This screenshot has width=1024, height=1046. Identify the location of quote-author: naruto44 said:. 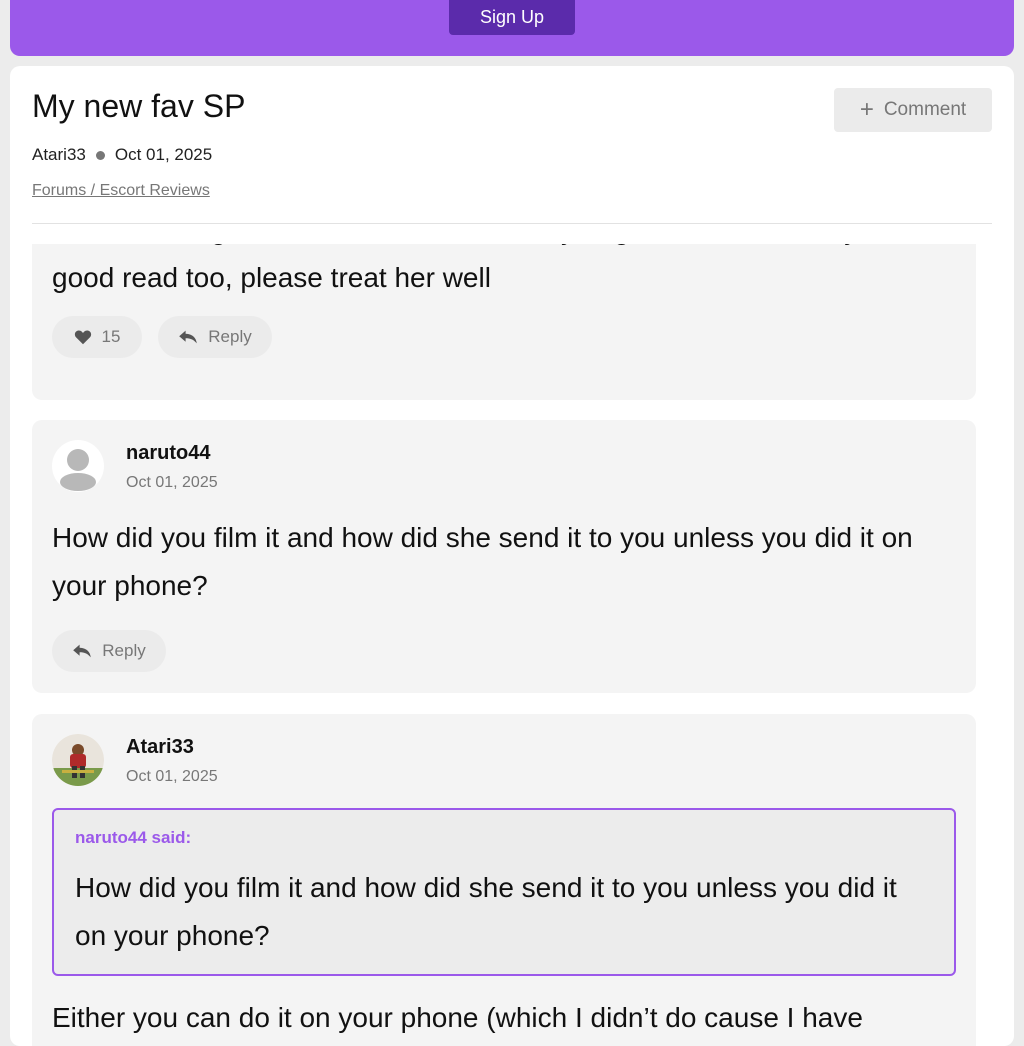
(133, 838).